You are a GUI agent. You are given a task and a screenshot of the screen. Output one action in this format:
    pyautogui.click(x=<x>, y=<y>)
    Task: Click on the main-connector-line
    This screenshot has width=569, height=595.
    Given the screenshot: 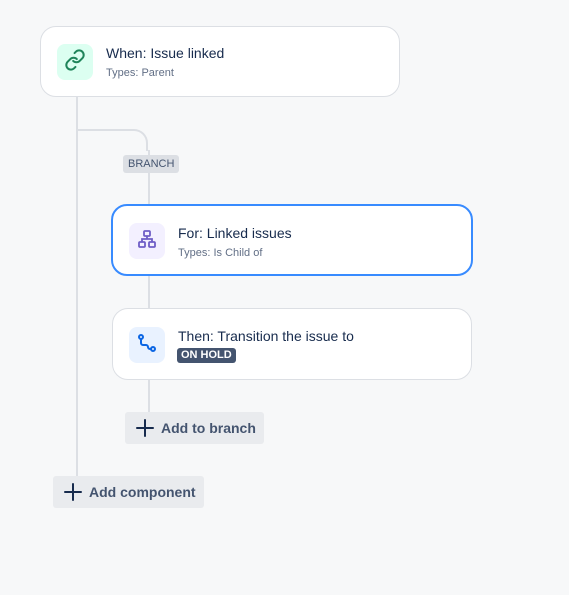 What is the action you would take?
    pyautogui.click(x=77, y=287)
    